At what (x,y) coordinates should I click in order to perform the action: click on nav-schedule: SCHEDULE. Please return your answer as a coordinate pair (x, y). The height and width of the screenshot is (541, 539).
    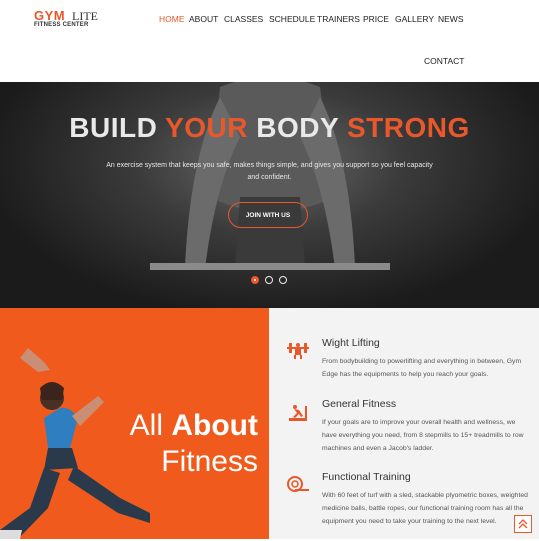
    Looking at the image, I should click on (292, 19).